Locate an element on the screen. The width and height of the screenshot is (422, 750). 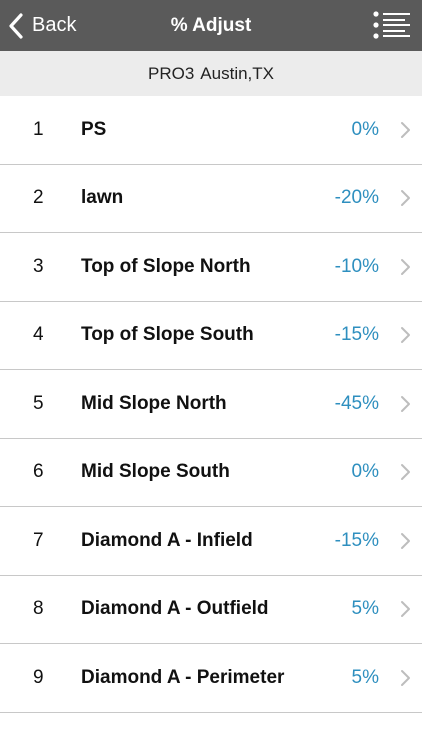
zone-number: 7 is located at coordinates (38, 540).